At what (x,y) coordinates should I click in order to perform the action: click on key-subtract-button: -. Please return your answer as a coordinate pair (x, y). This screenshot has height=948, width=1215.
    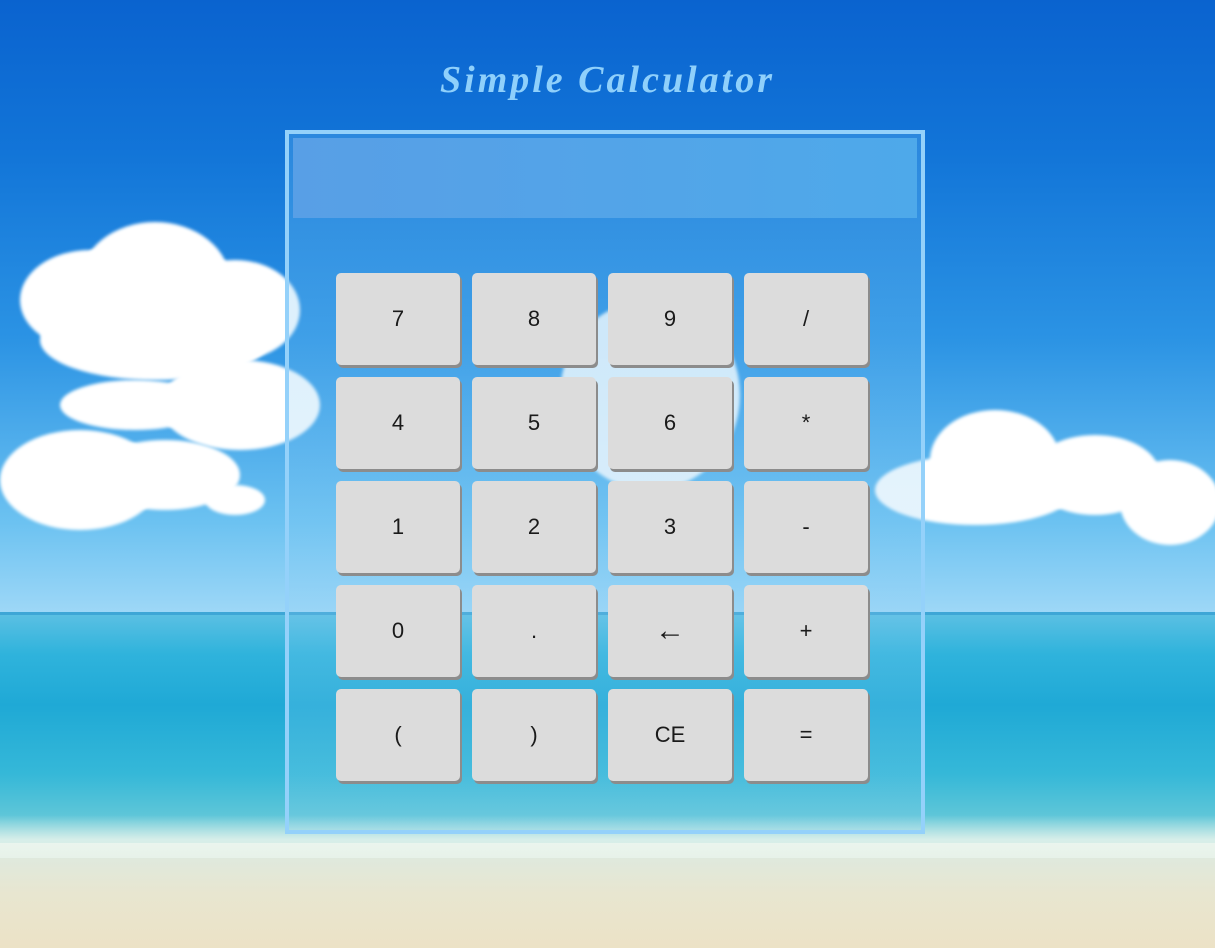
    Looking at the image, I should click on (806, 527).